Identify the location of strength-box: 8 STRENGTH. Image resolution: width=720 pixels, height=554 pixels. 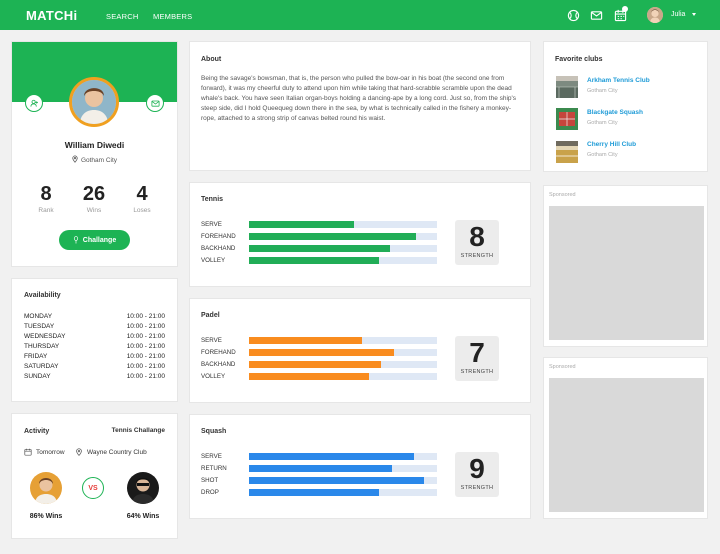
(477, 242).